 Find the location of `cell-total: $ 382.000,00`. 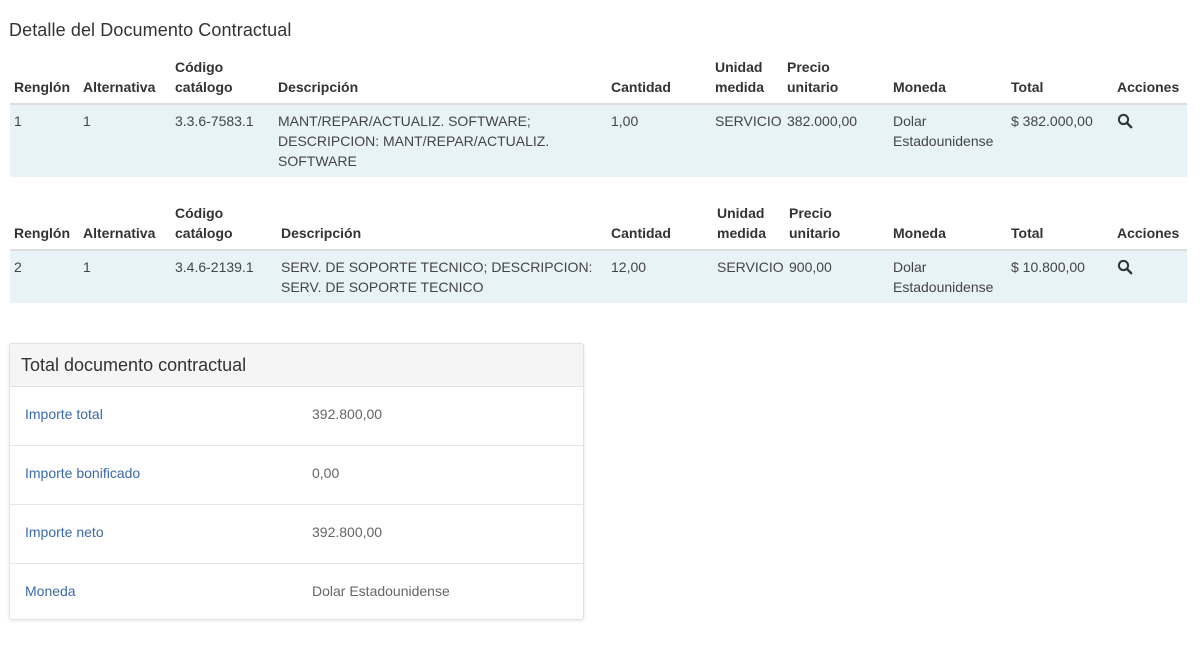

cell-total: $ 382.000,00 is located at coordinates (1060, 140).